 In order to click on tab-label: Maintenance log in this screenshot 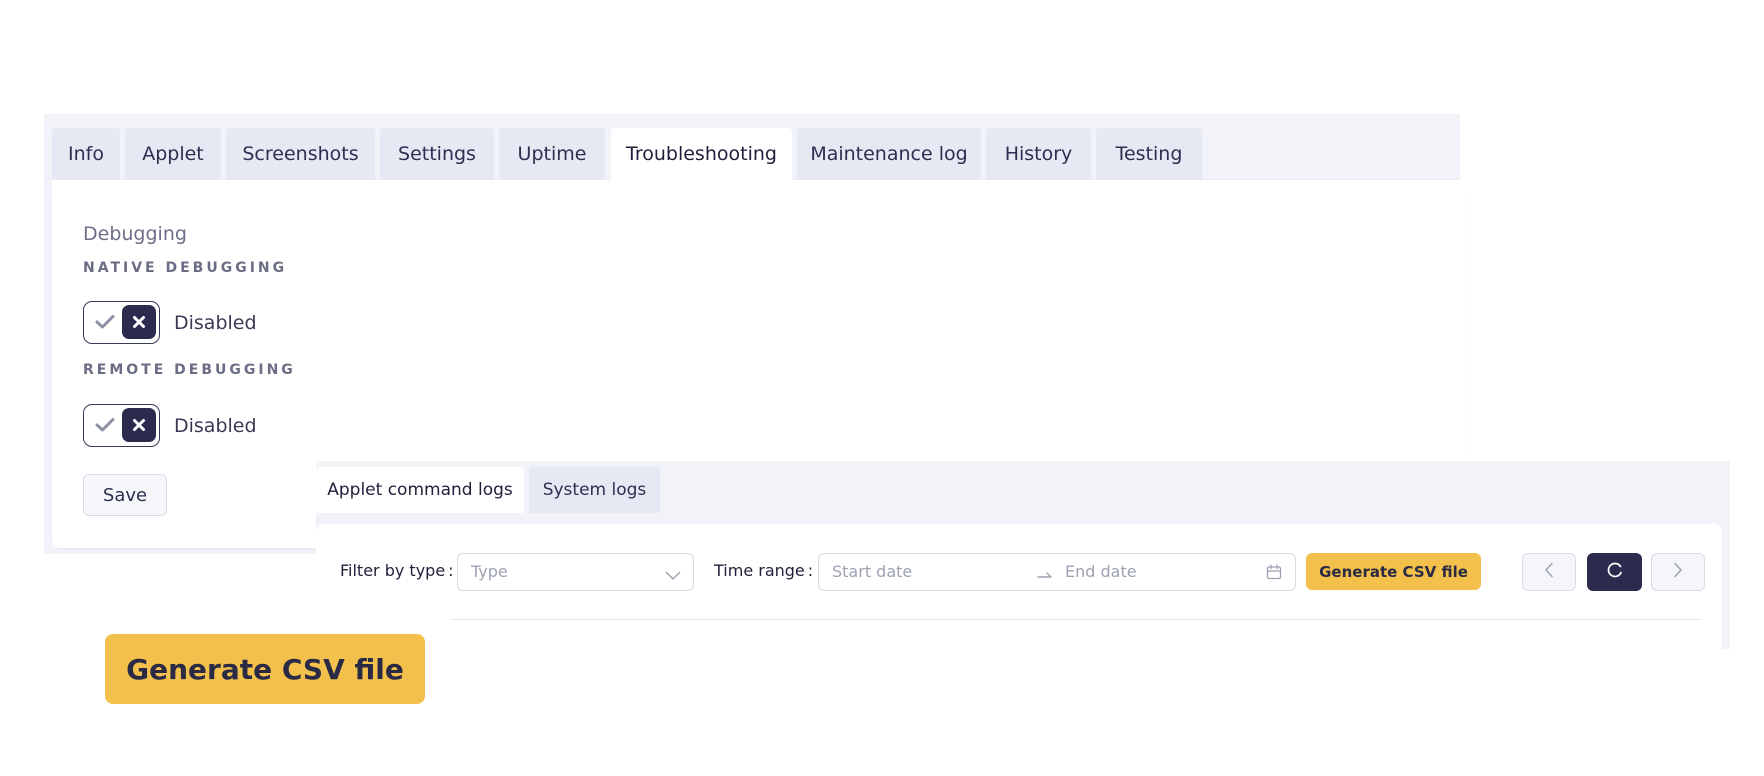, I will do `click(889, 153)`.